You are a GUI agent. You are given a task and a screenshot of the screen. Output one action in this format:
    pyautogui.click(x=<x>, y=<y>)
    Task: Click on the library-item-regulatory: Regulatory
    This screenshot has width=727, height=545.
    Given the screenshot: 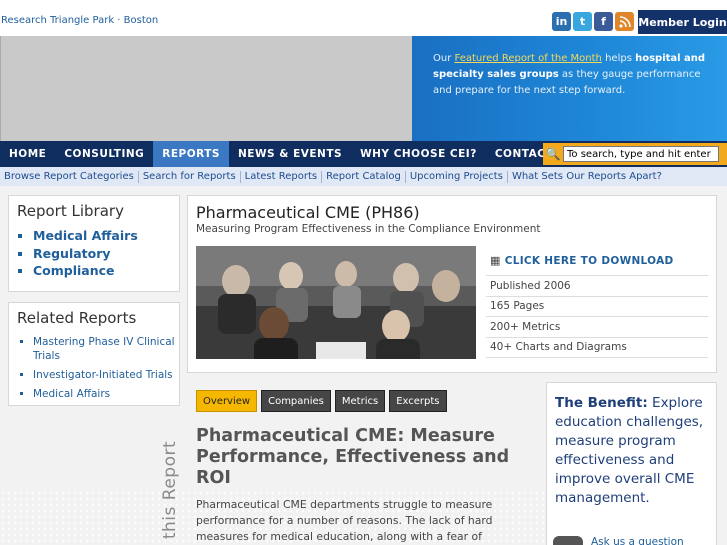 What is the action you would take?
    pyautogui.click(x=85, y=254)
    